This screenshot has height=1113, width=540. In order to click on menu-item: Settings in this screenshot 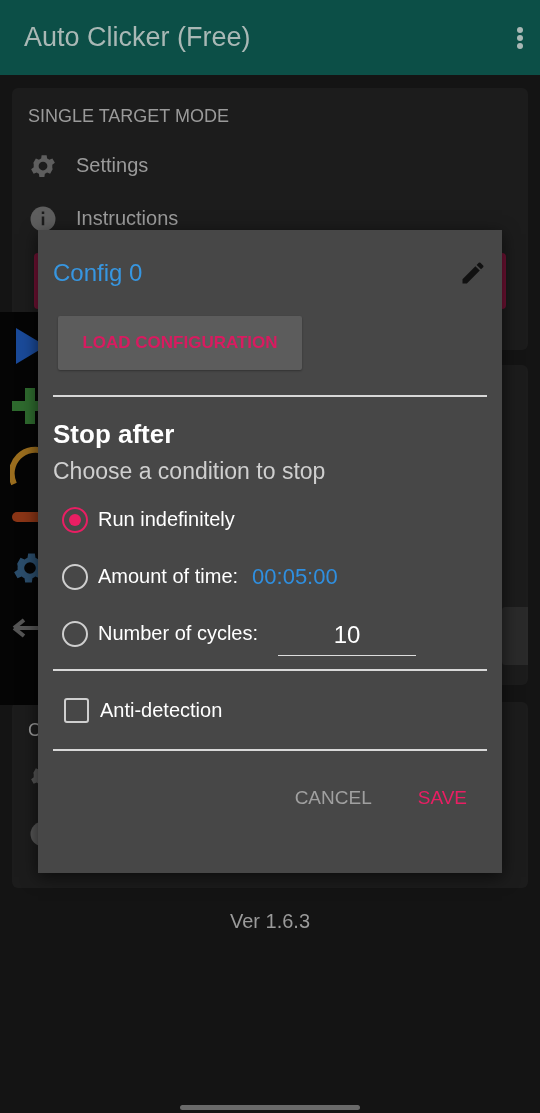, I will do `click(112, 165)`.